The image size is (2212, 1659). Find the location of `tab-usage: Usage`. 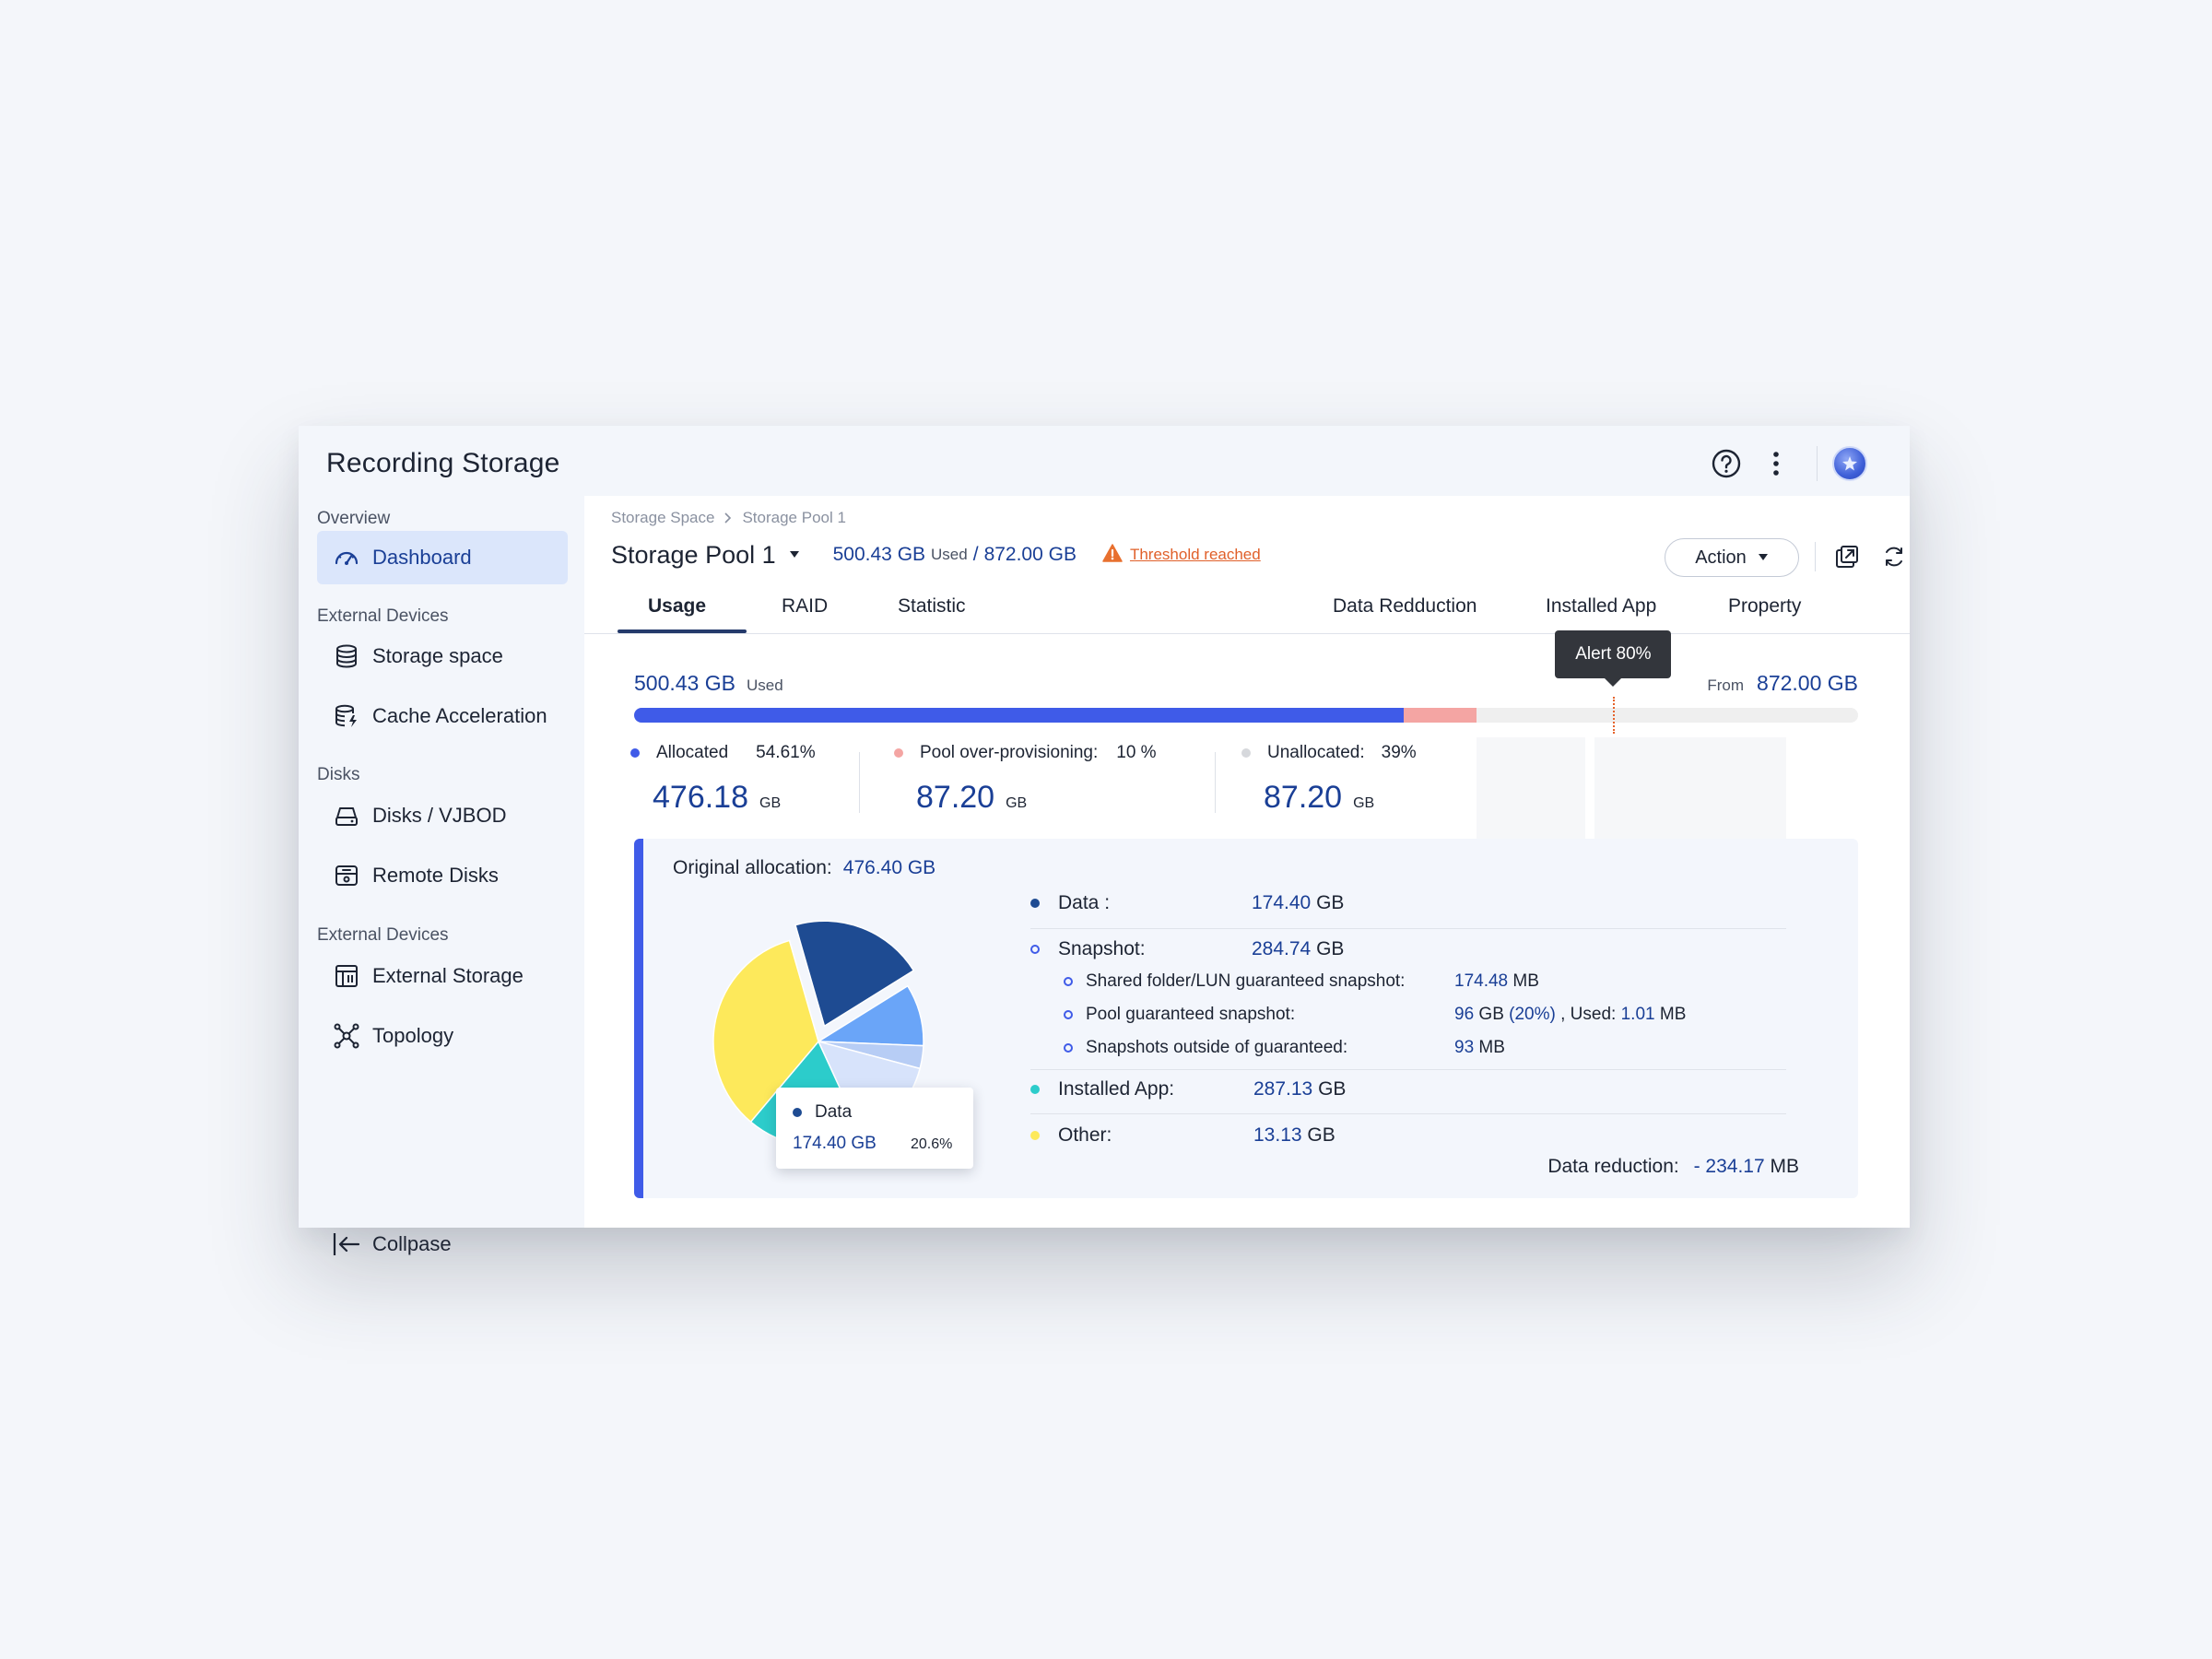

tab-usage: Usage is located at coordinates (677, 613).